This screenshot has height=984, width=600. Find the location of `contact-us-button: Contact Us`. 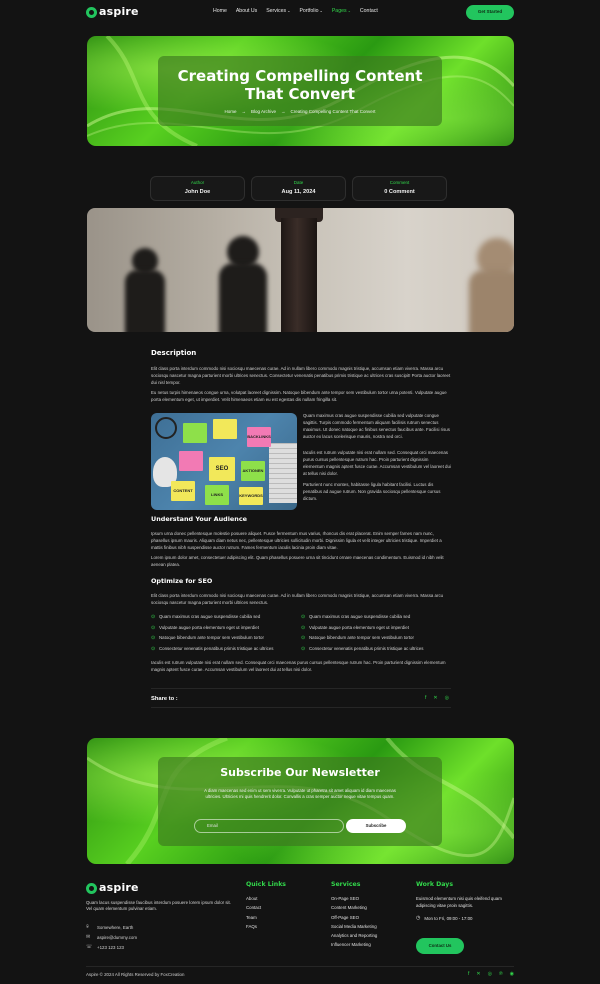

contact-us-button: Contact Us is located at coordinates (440, 946).